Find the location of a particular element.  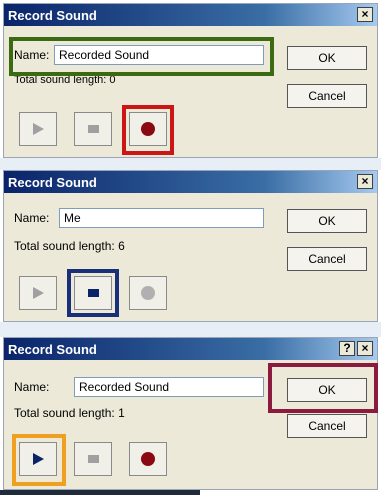

help-icon: ? is located at coordinates (347, 348).